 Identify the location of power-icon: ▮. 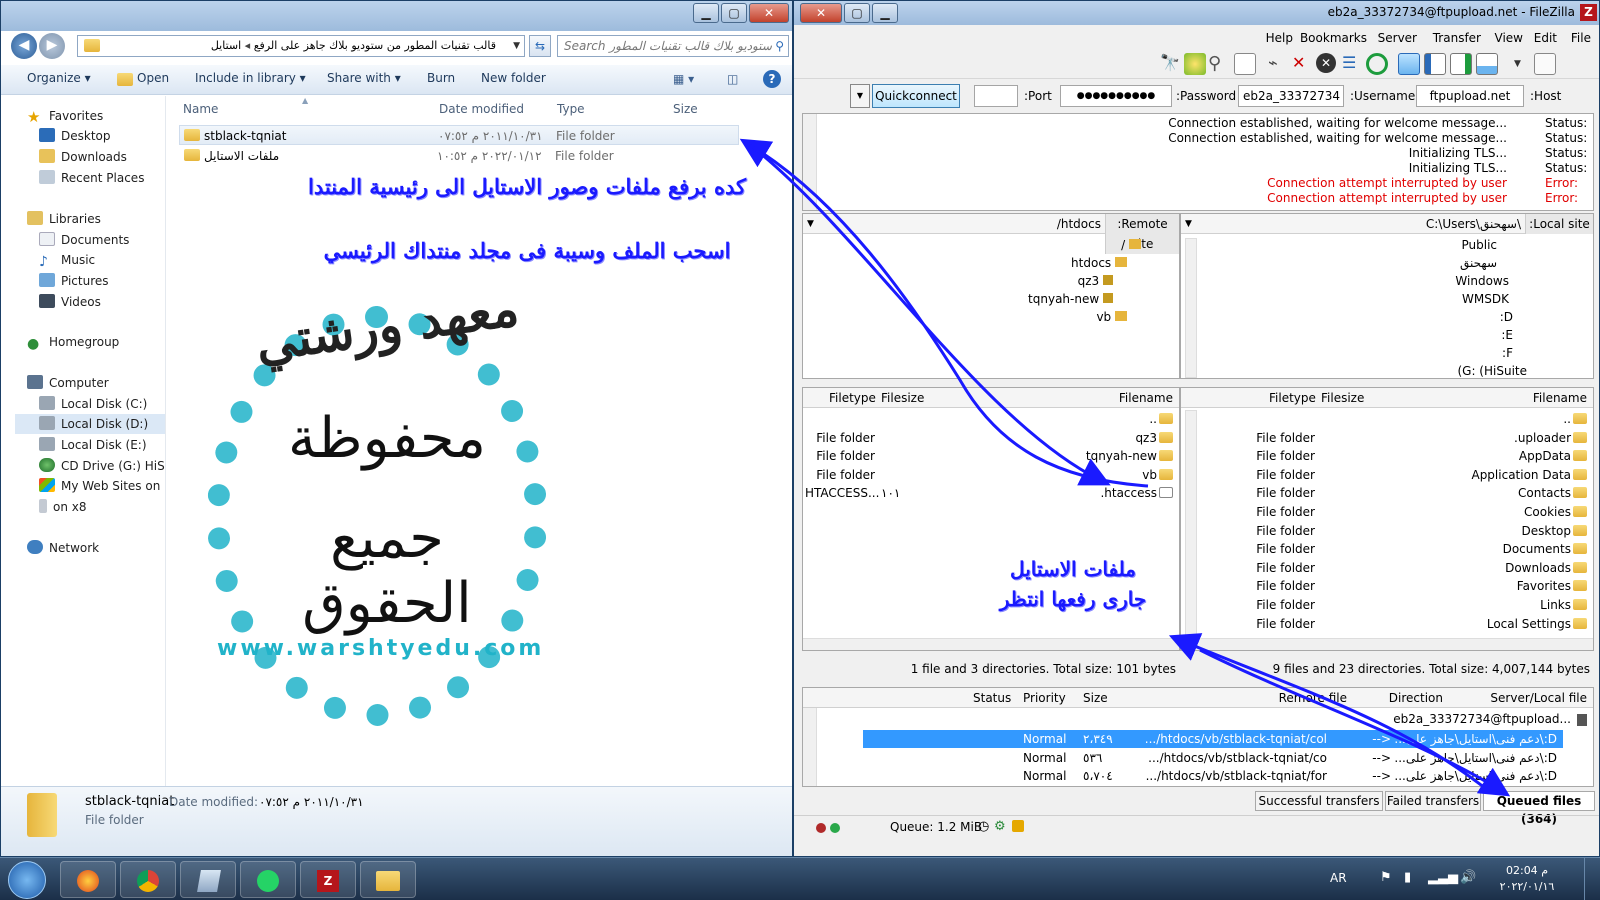
(1407, 877).